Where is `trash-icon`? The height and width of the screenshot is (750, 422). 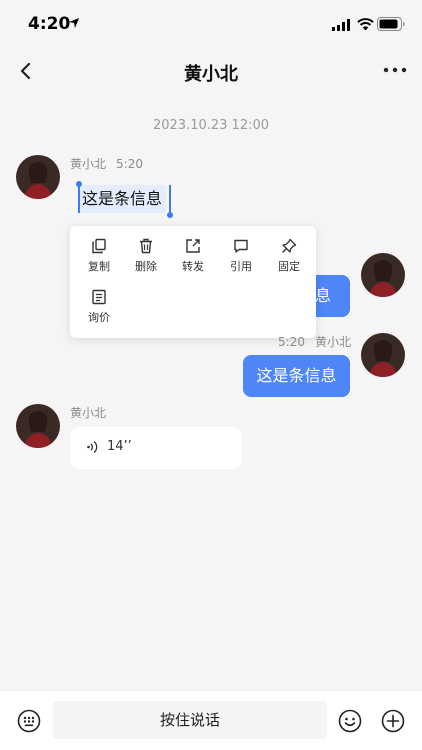 trash-icon is located at coordinates (146, 246).